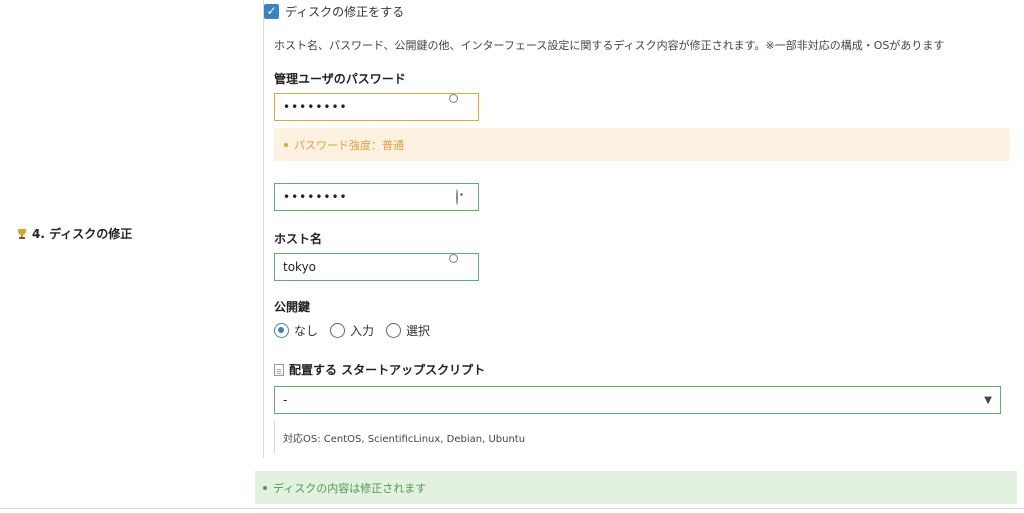 The image size is (1024, 513). What do you see at coordinates (315, 197) in the screenshot?
I see `password-confirm-value: ••••••••` at bounding box center [315, 197].